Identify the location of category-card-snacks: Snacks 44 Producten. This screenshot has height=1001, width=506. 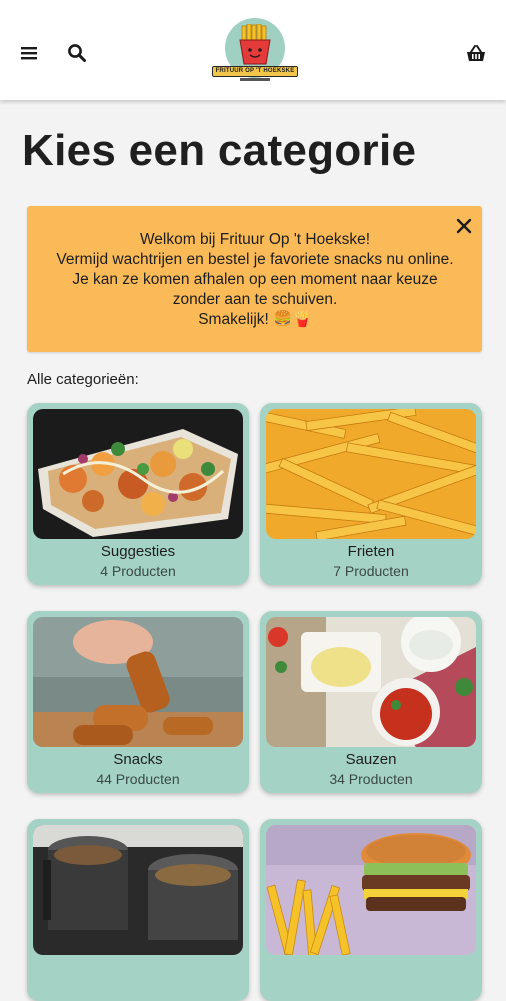
(138, 702).